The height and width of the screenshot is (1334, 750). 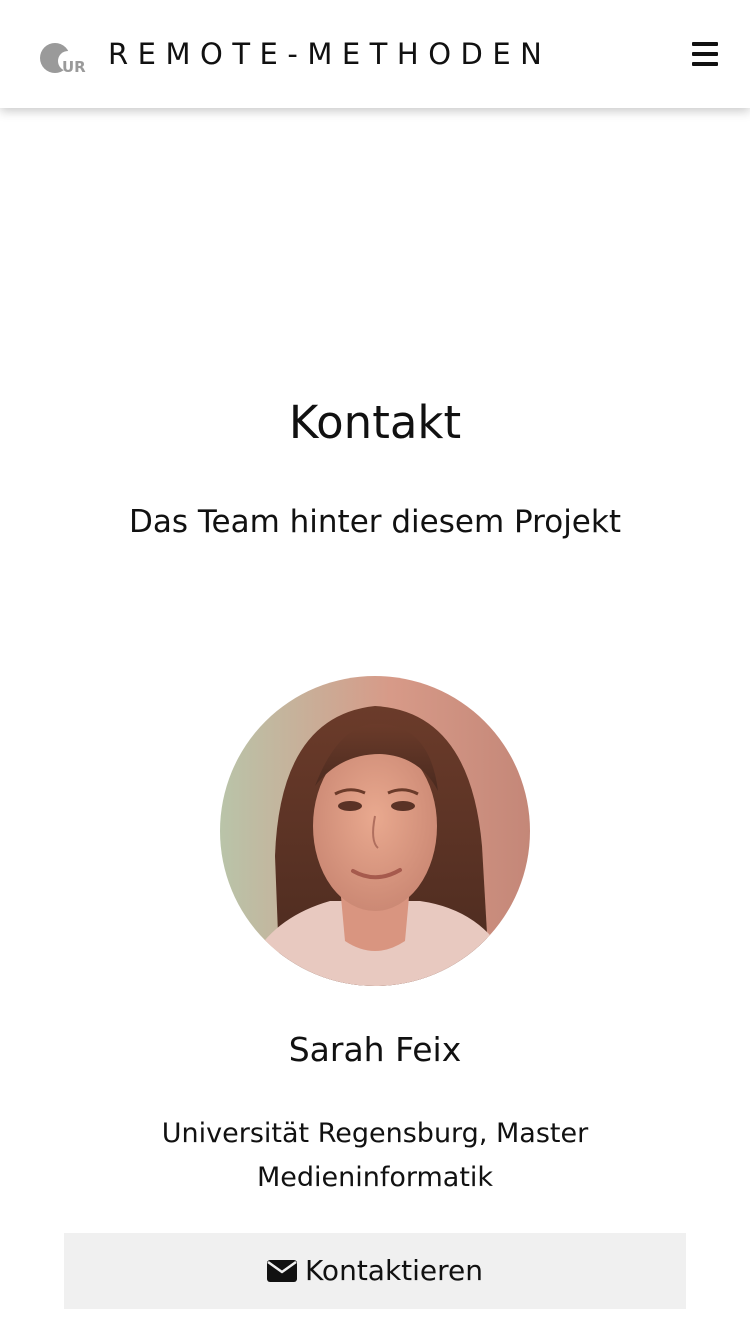 What do you see at coordinates (394, 1270) in the screenshot?
I see `contact-button-label: Kontaktieren` at bounding box center [394, 1270].